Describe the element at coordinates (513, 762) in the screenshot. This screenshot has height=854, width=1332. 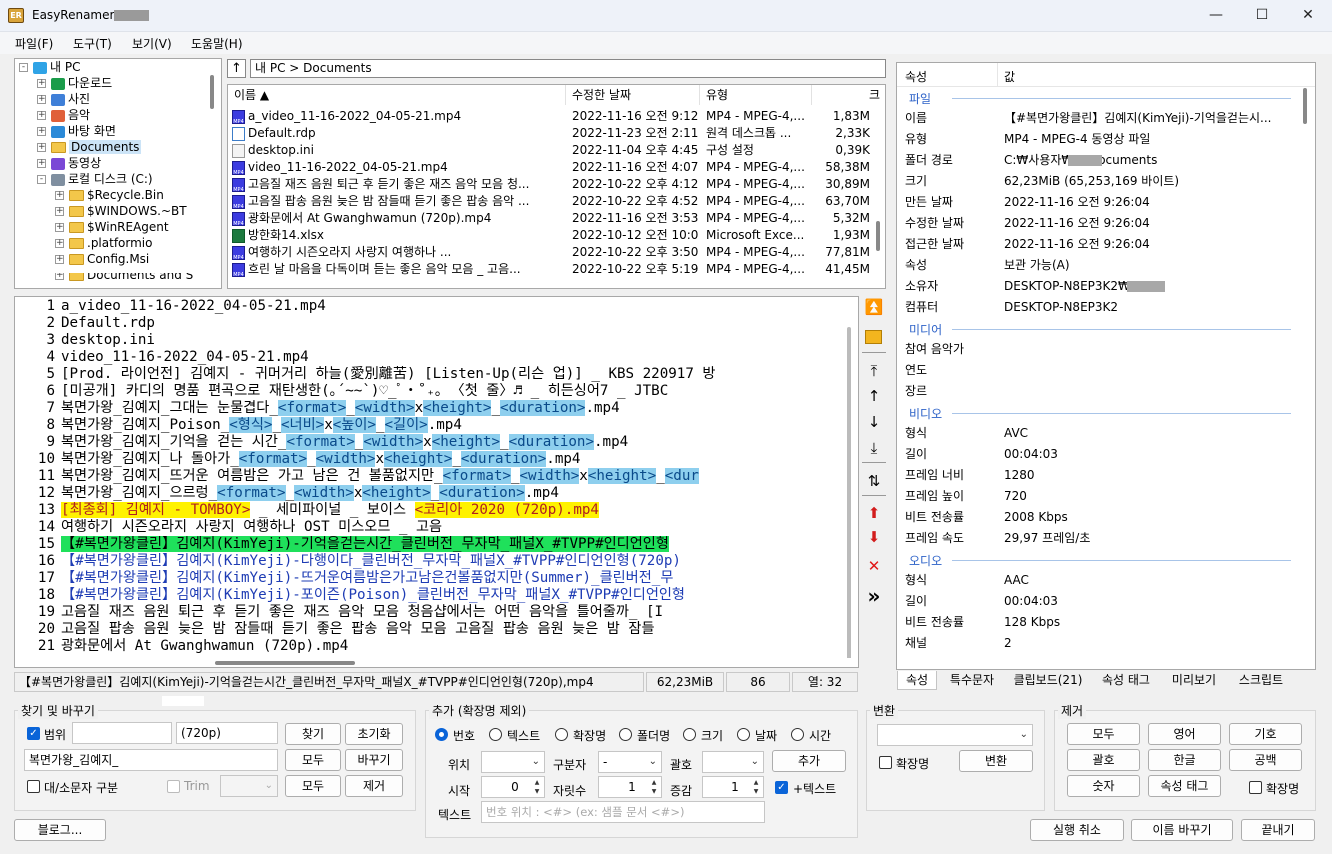
I see `position-select: ⌄` at that location.